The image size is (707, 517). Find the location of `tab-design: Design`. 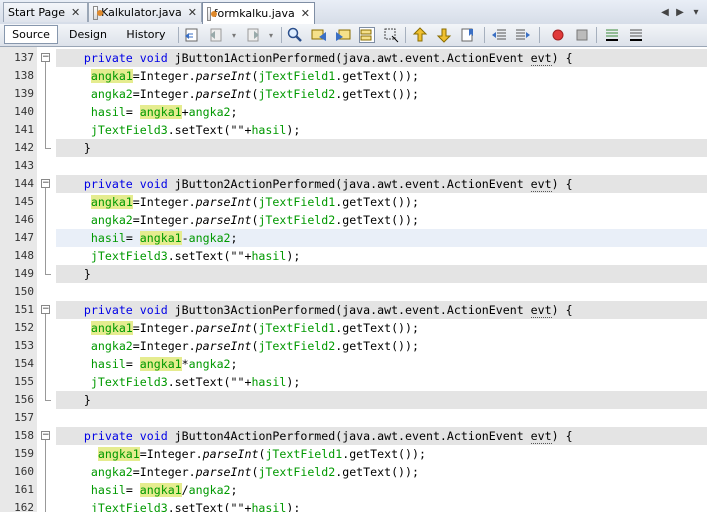

tab-design: Design is located at coordinates (88, 34).